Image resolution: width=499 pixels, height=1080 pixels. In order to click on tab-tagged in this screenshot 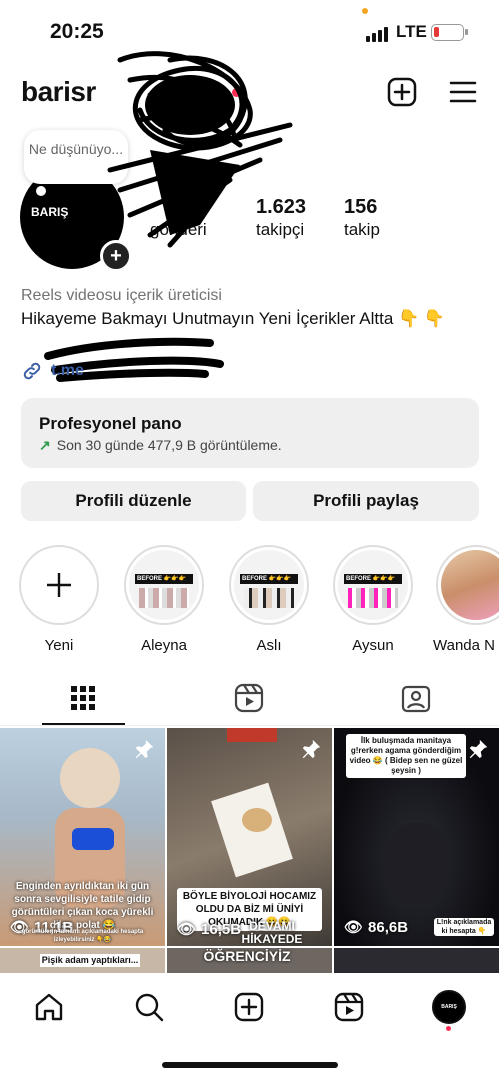, I will do `click(416, 698)`.